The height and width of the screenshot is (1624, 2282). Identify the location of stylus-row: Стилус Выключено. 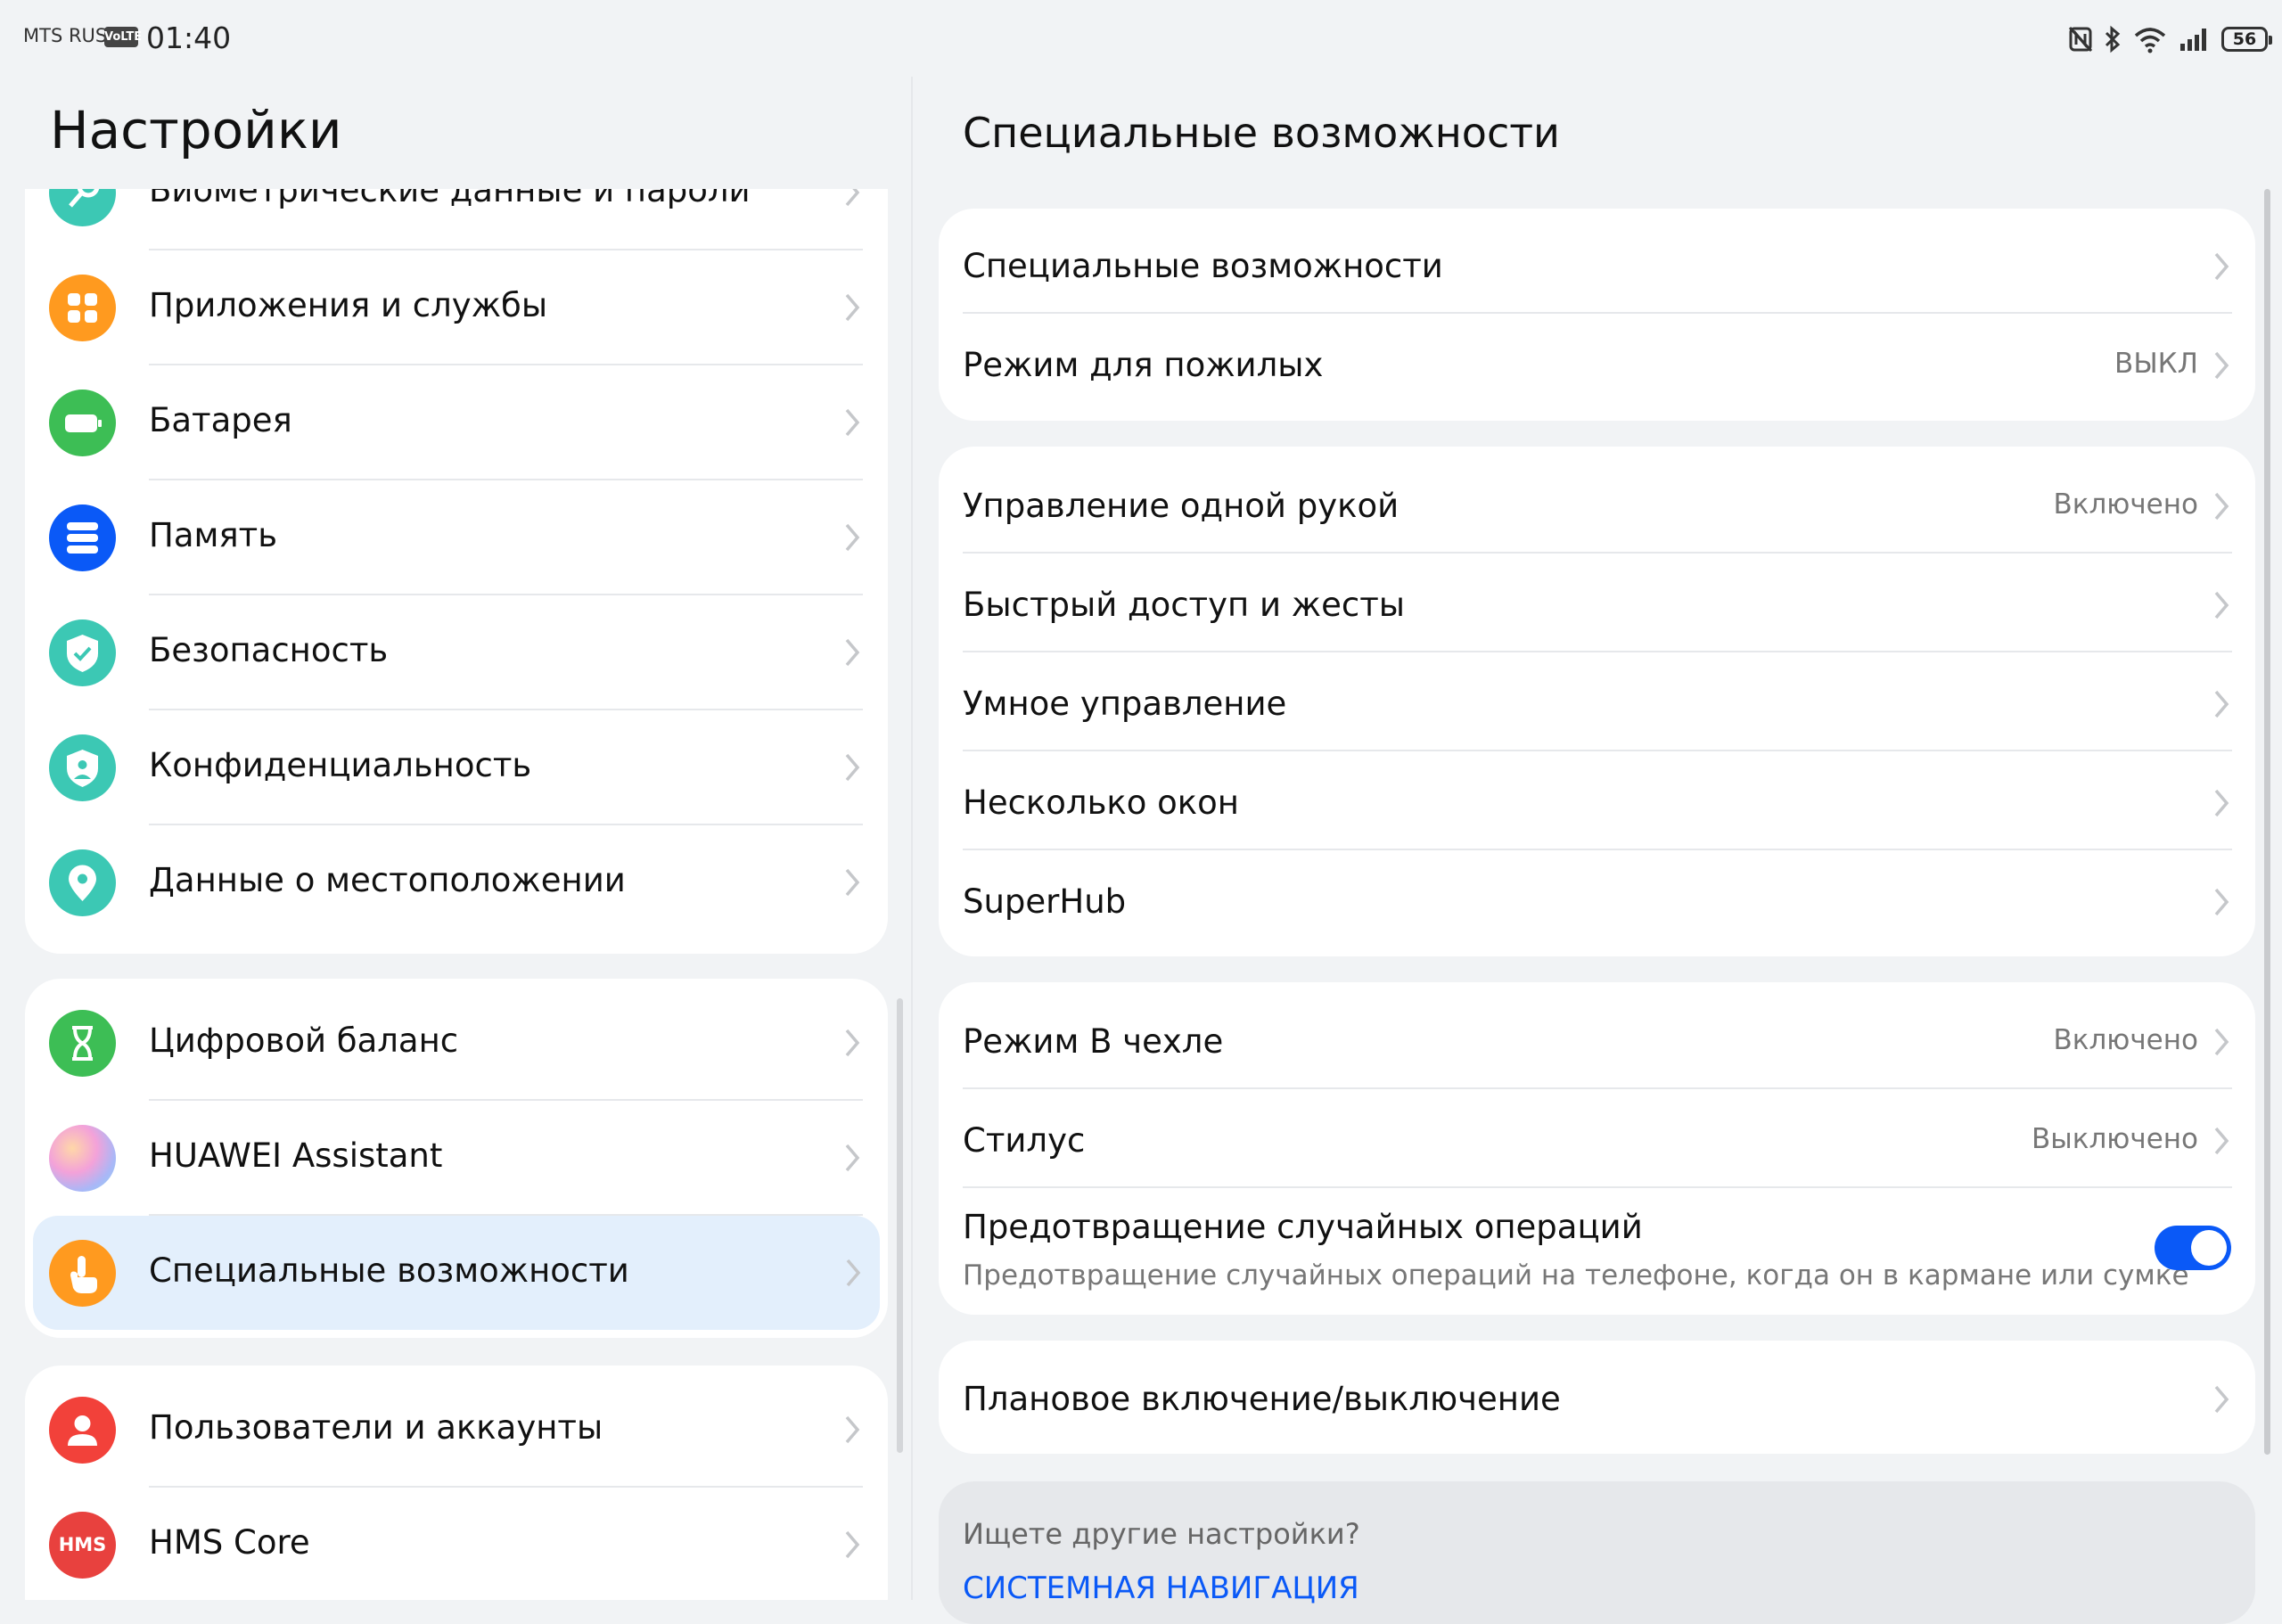
(1597, 1138).